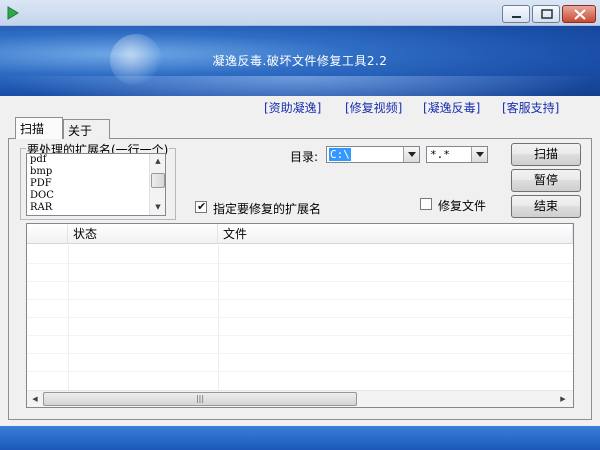 This screenshot has height=450, width=600. What do you see at coordinates (426, 204) in the screenshot?
I see `checkbox-box` at bounding box center [426, 204].